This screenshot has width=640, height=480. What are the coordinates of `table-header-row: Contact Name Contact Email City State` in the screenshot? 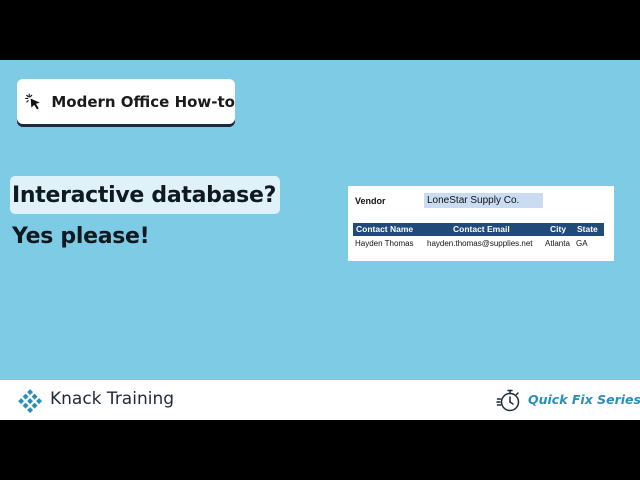 It's located at (478, 229).